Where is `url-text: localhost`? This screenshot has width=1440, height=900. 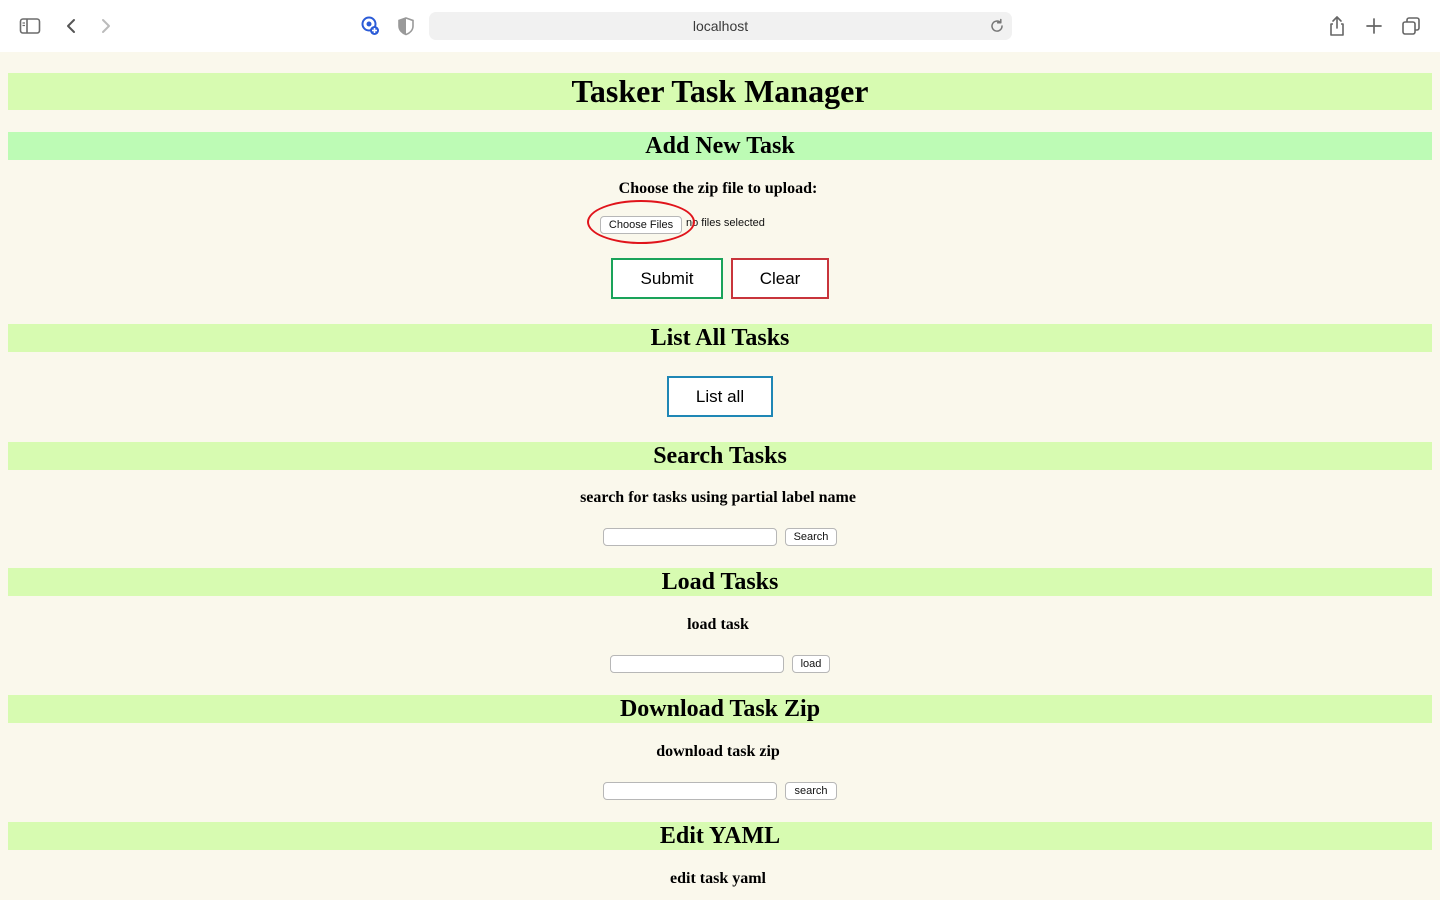 url-text: localhost is located at coordinates (720, 26).